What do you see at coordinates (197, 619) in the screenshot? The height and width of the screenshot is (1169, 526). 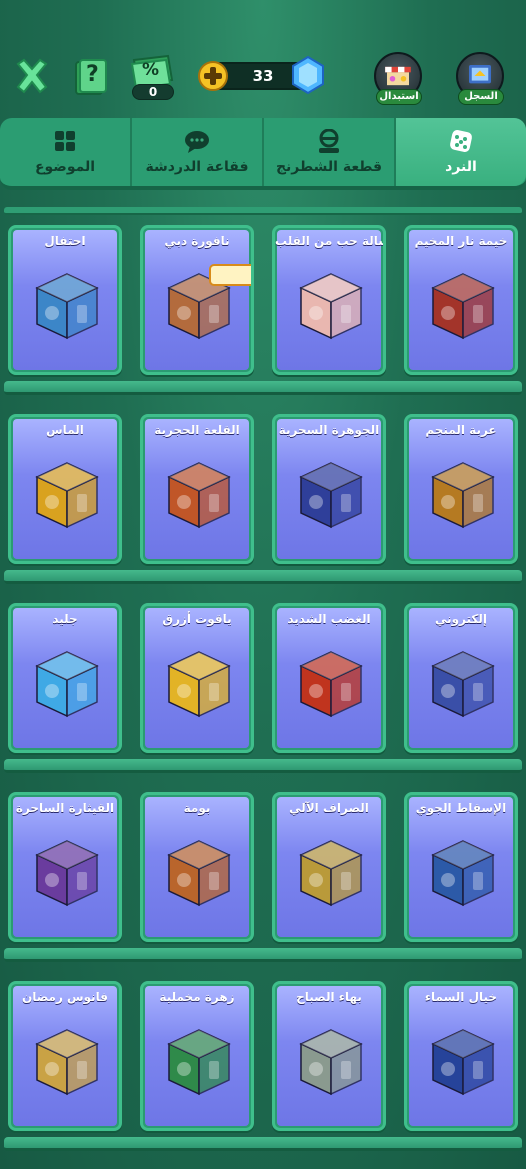 I see `dice-item-name: ياقوت أزرق` at bounding box center [197, 619].